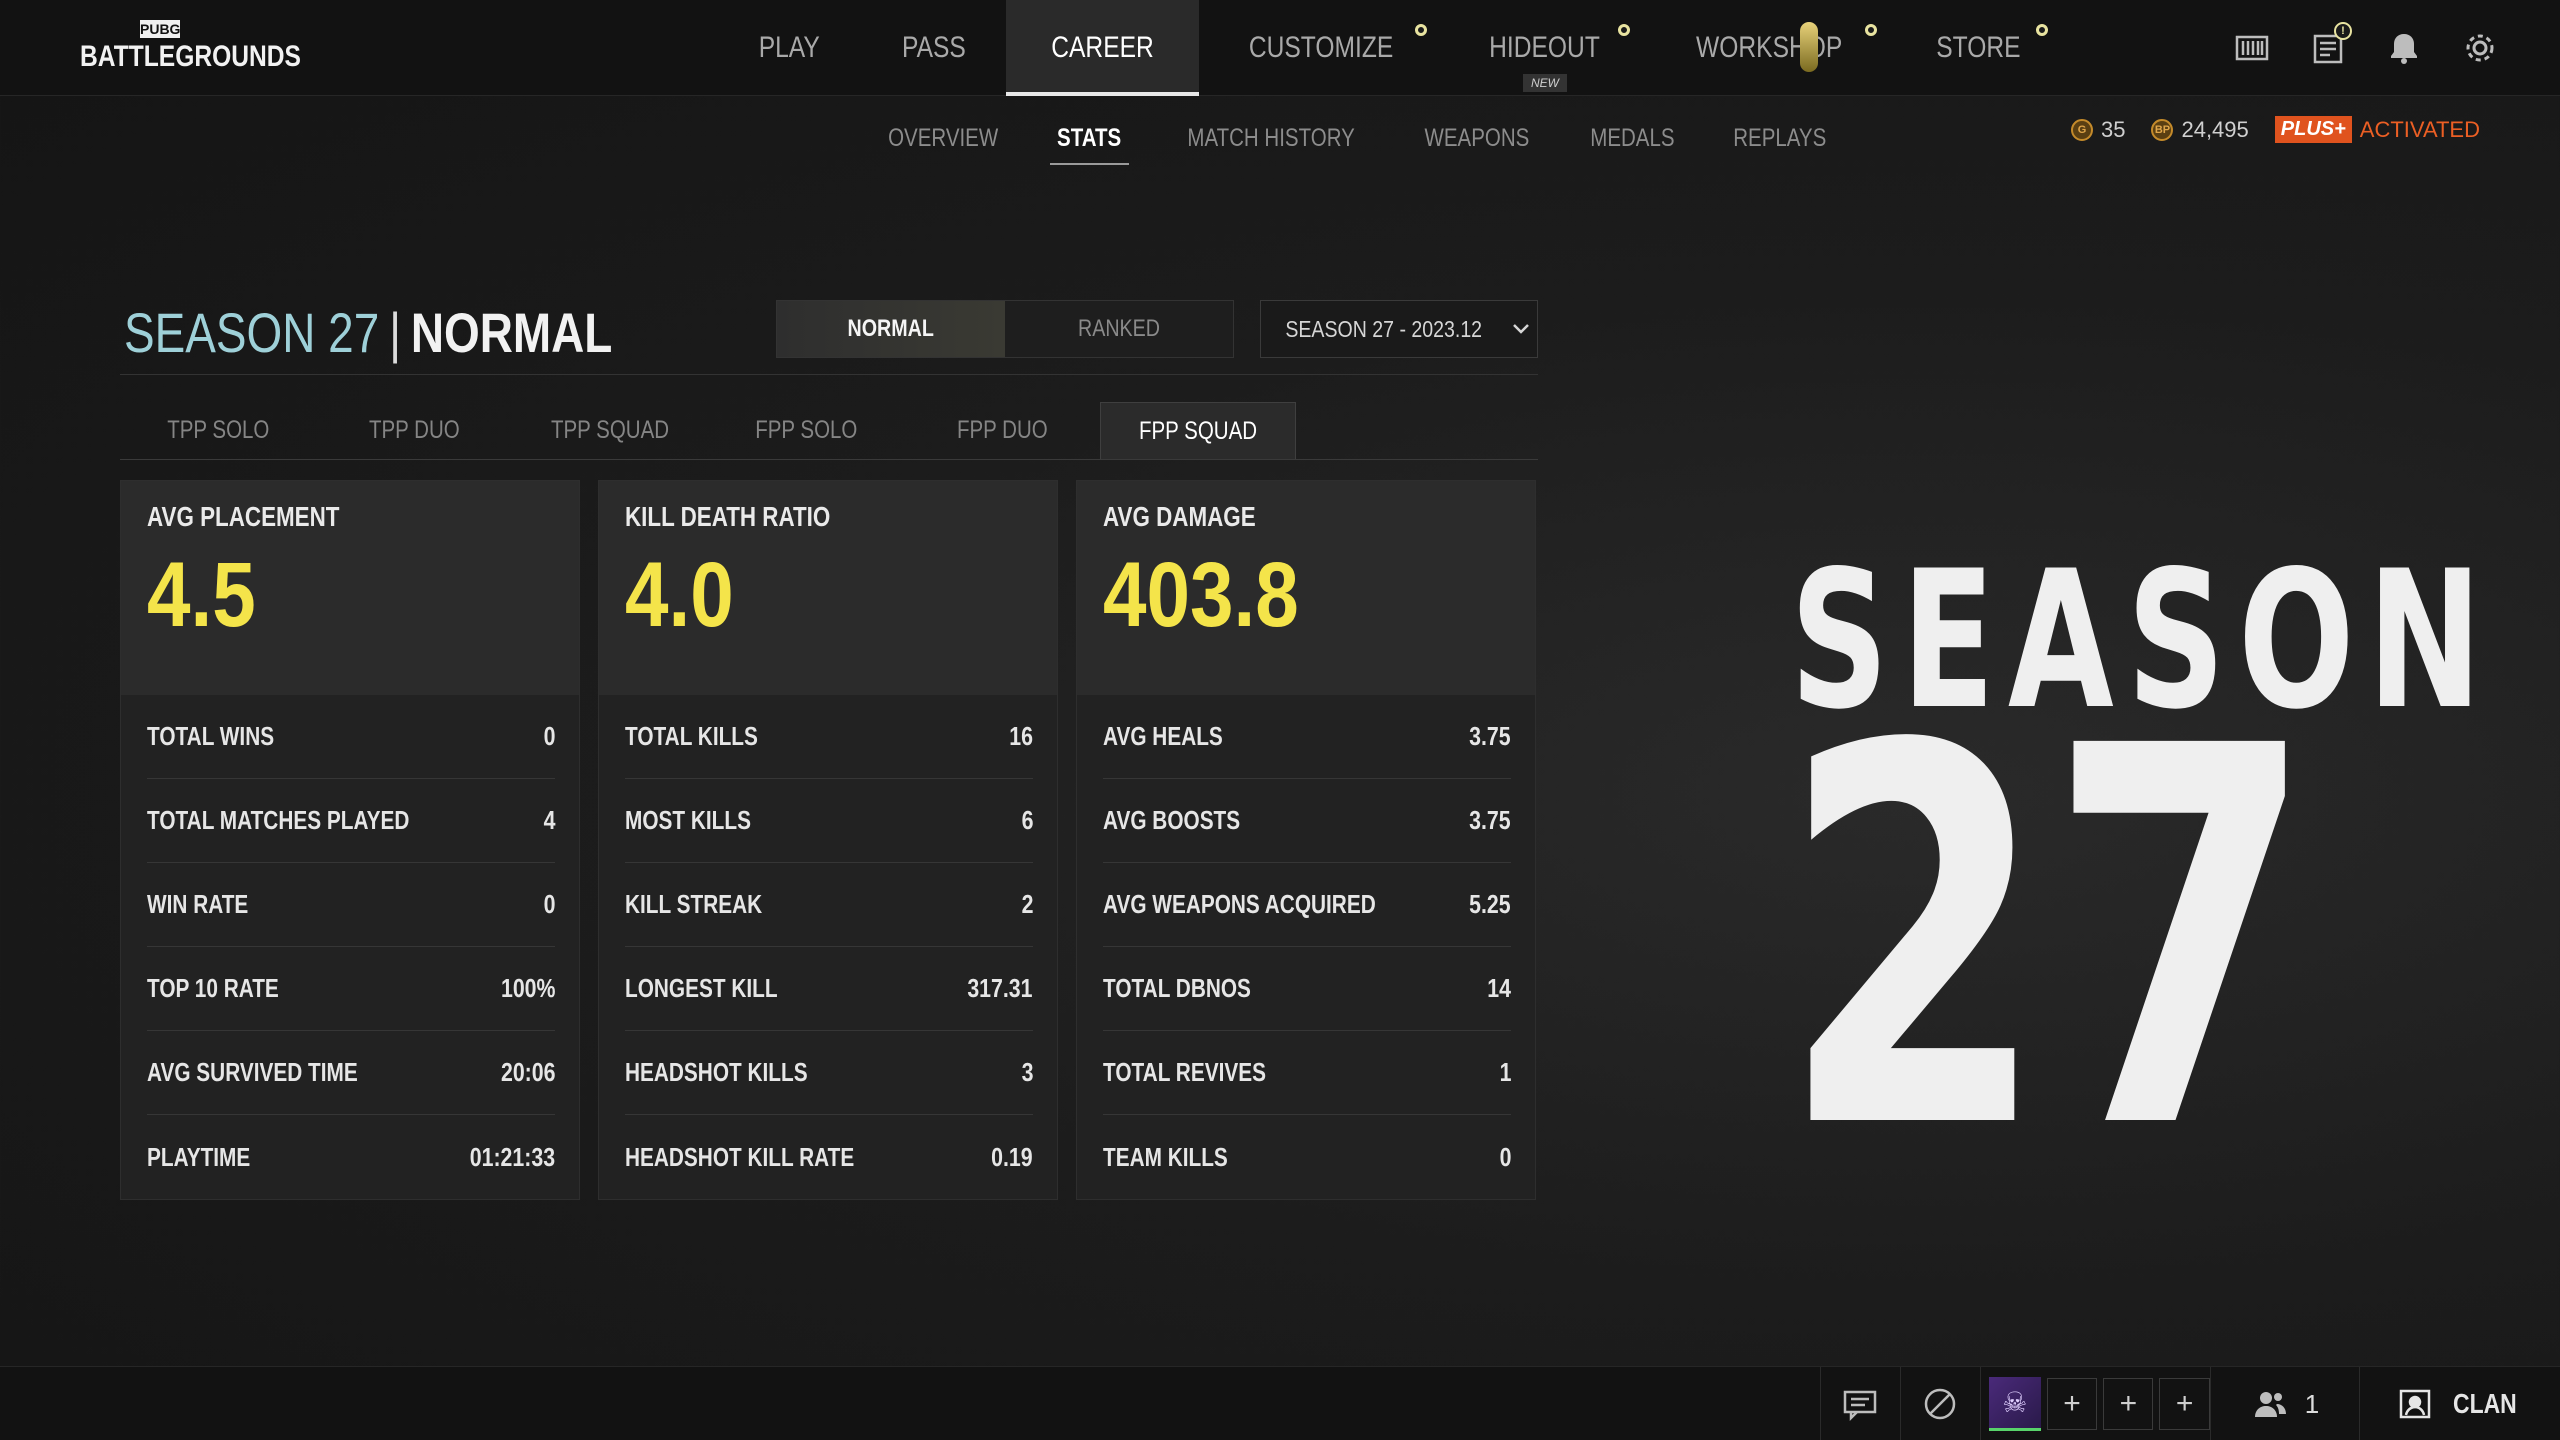 The image size is (2560, 1440). What do you see at coordinates (1477, 138) in the screenshot?
I see `subtab-weapons: WEAPONS` at bounding box center [1477, 138].